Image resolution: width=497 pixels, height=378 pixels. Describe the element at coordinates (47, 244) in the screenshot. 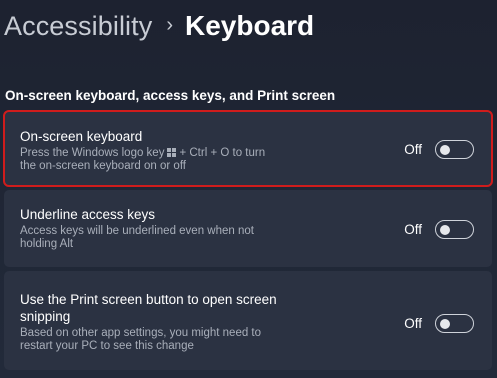

I see `setting-description-line: holding Alt` at that location.